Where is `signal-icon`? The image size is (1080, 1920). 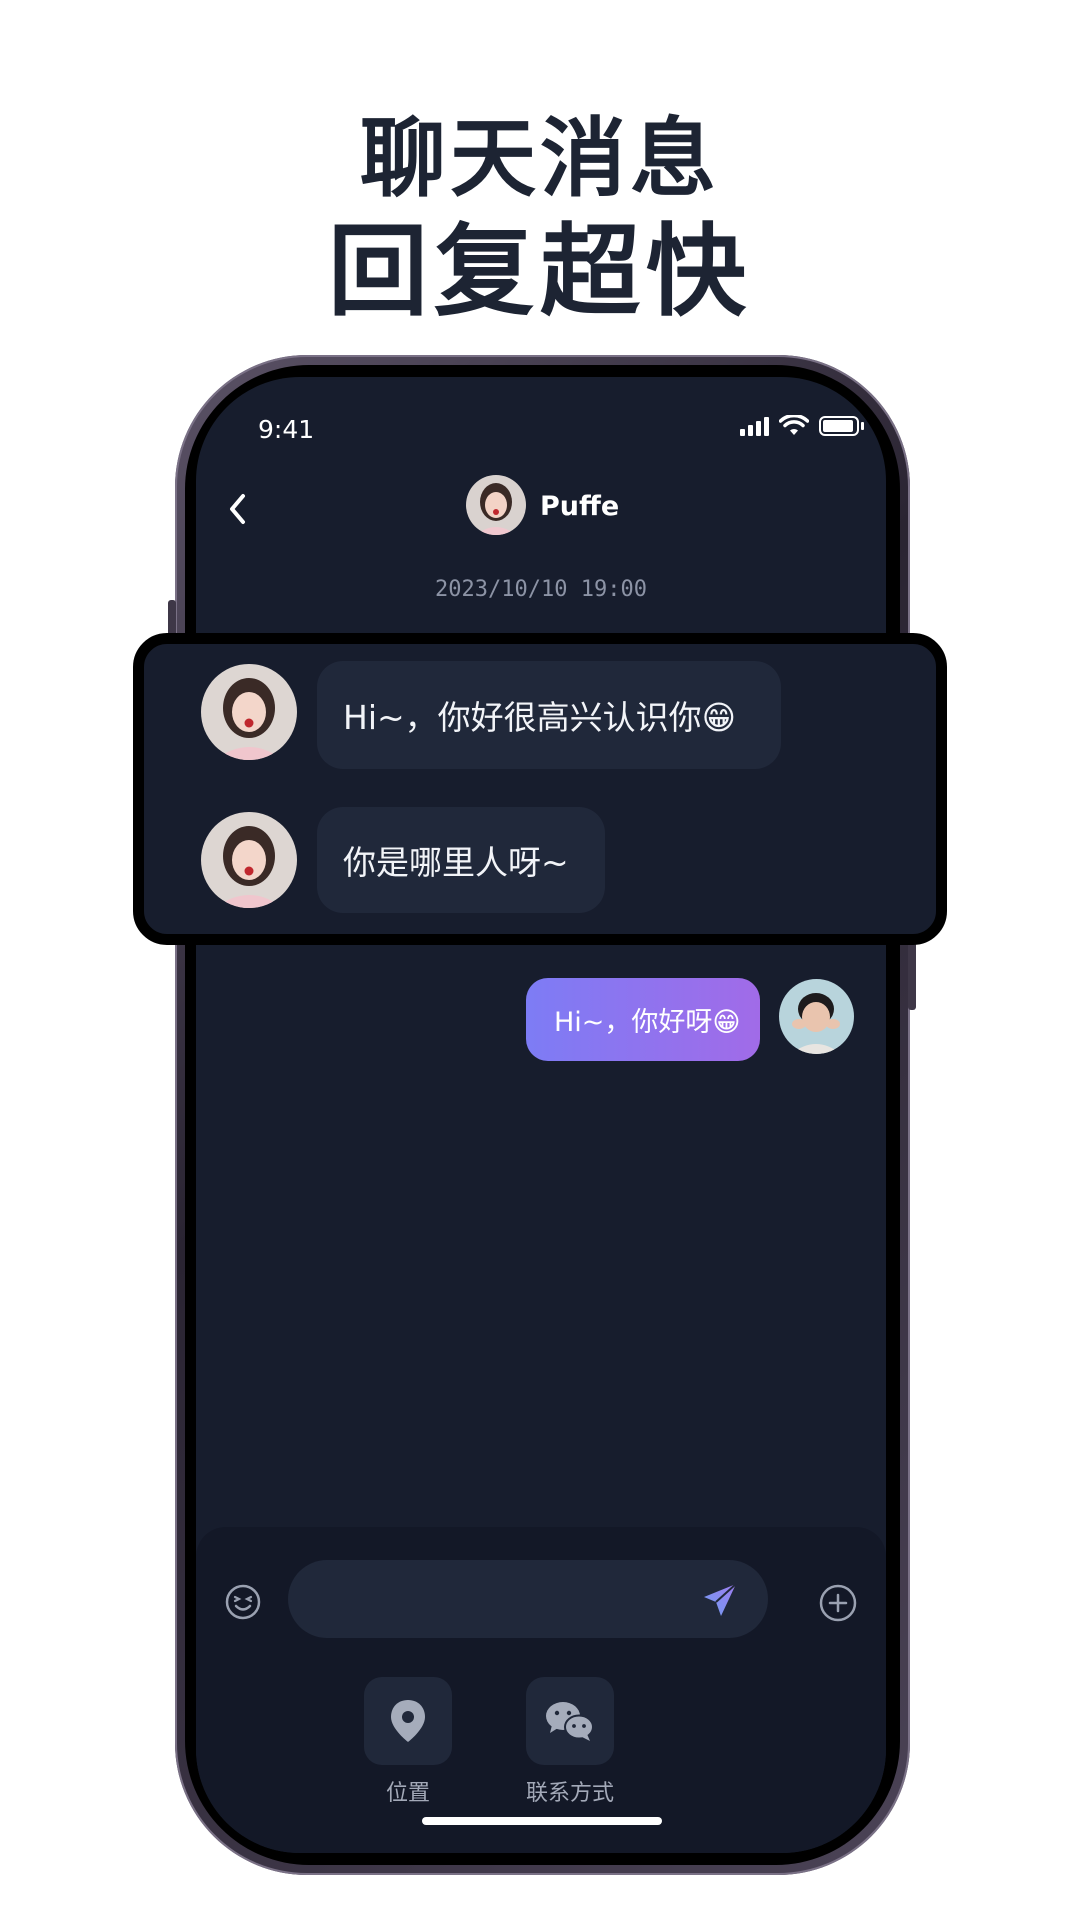 signal-icon is located at coordinates (754, 426).